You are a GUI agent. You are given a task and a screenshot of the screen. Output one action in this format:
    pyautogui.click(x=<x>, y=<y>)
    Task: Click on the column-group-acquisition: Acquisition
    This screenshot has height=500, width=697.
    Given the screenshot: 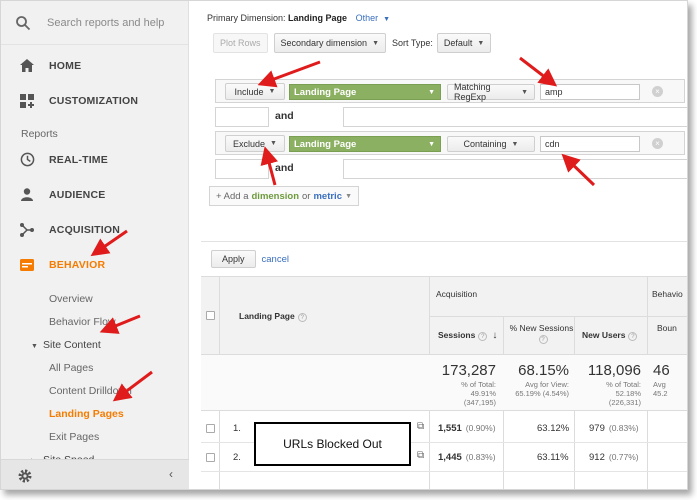 What is the action you would take?
    pyautogui.click(x=457, y=294)
    